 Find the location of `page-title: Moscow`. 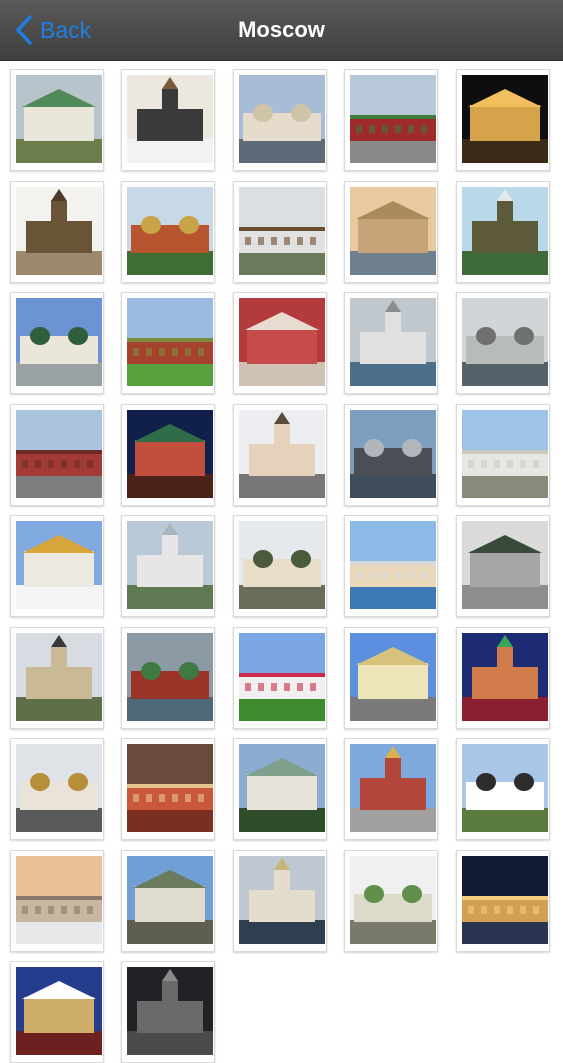

page-title: Moscow is located at coordinates (281, 29).